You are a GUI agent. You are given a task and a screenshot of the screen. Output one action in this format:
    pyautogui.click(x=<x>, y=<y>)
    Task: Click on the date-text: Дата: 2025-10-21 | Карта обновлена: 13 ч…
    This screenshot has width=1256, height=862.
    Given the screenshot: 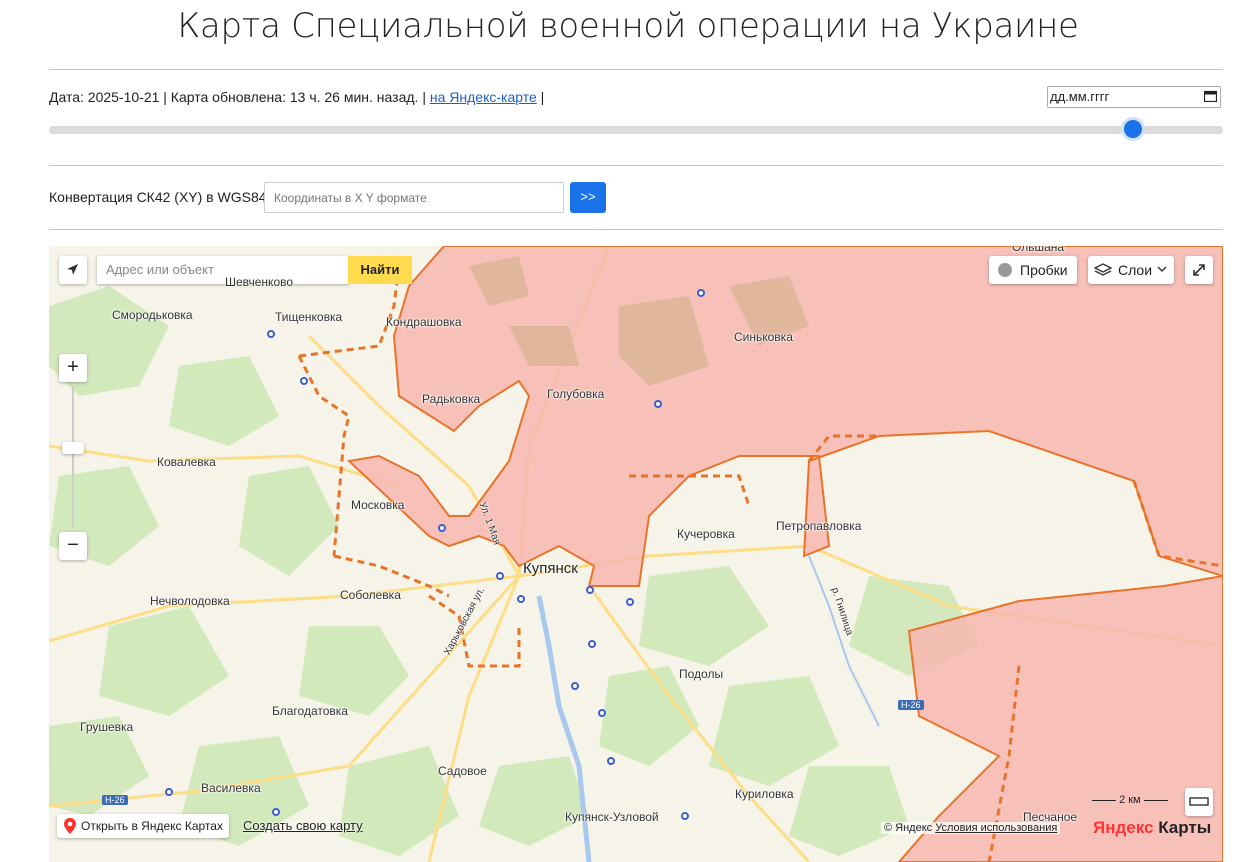 What is the action you would take?
    pyautogui.click(x=237, y=97)
    